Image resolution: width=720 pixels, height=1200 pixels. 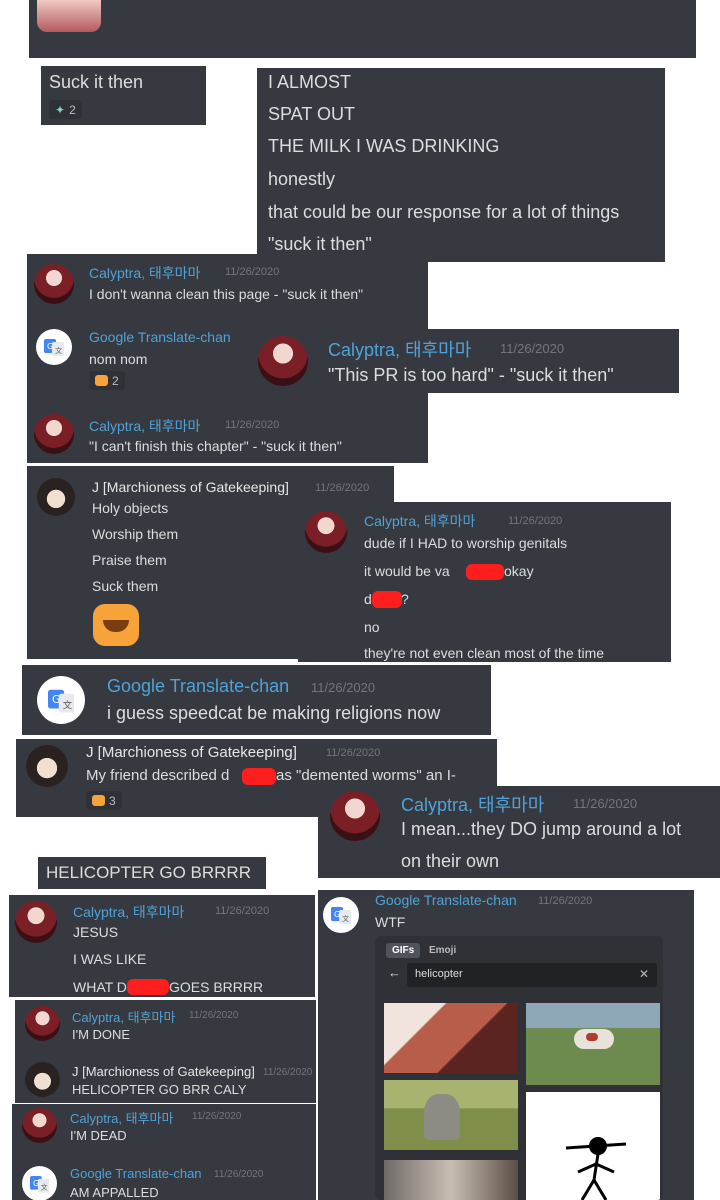 I want to click on message-line: it would be va, so click(x=407, y=571).